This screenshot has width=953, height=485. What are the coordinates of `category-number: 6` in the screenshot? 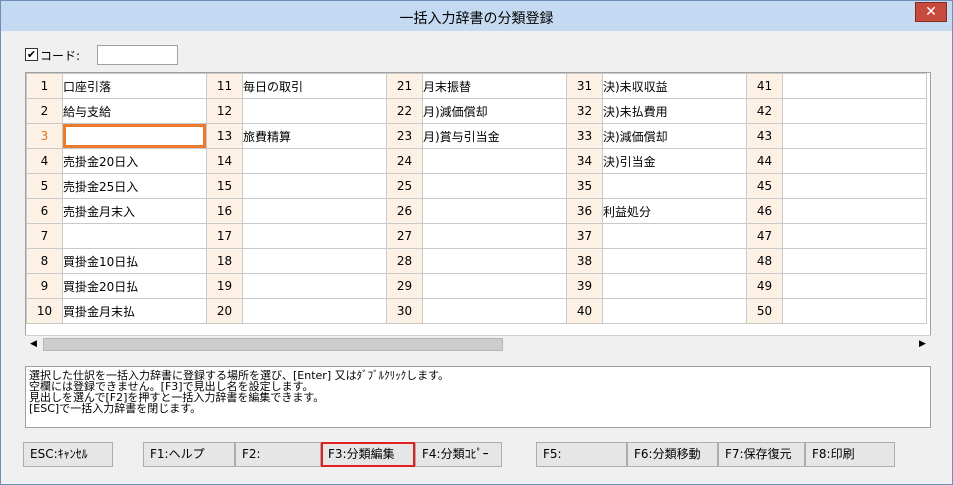 It's located at (44, 211).